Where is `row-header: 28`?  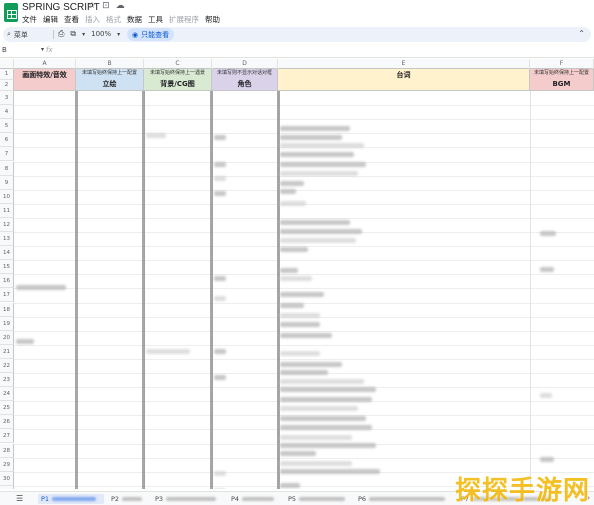 row-header: 28 is located at coordinates (7, 450).